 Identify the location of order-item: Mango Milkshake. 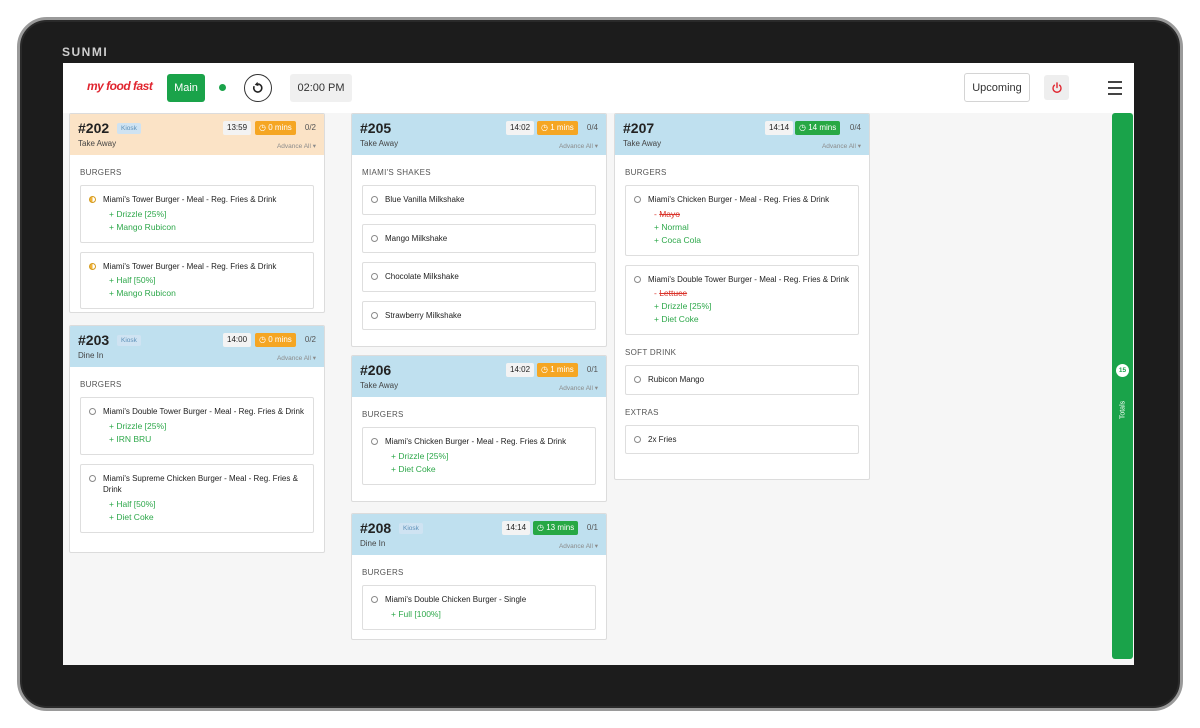
(479, 238).